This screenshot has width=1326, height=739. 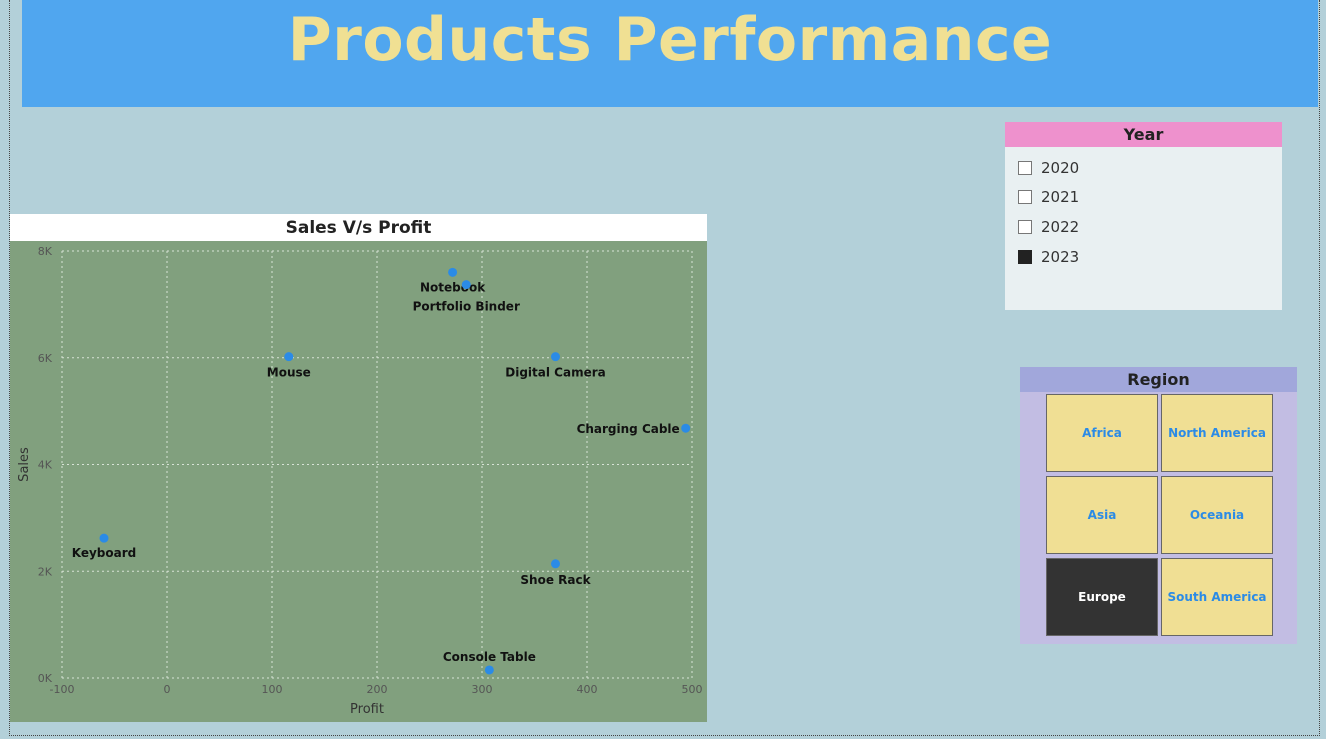 I want to click on y-tick-label: 0K, so click(x=45, y=678).